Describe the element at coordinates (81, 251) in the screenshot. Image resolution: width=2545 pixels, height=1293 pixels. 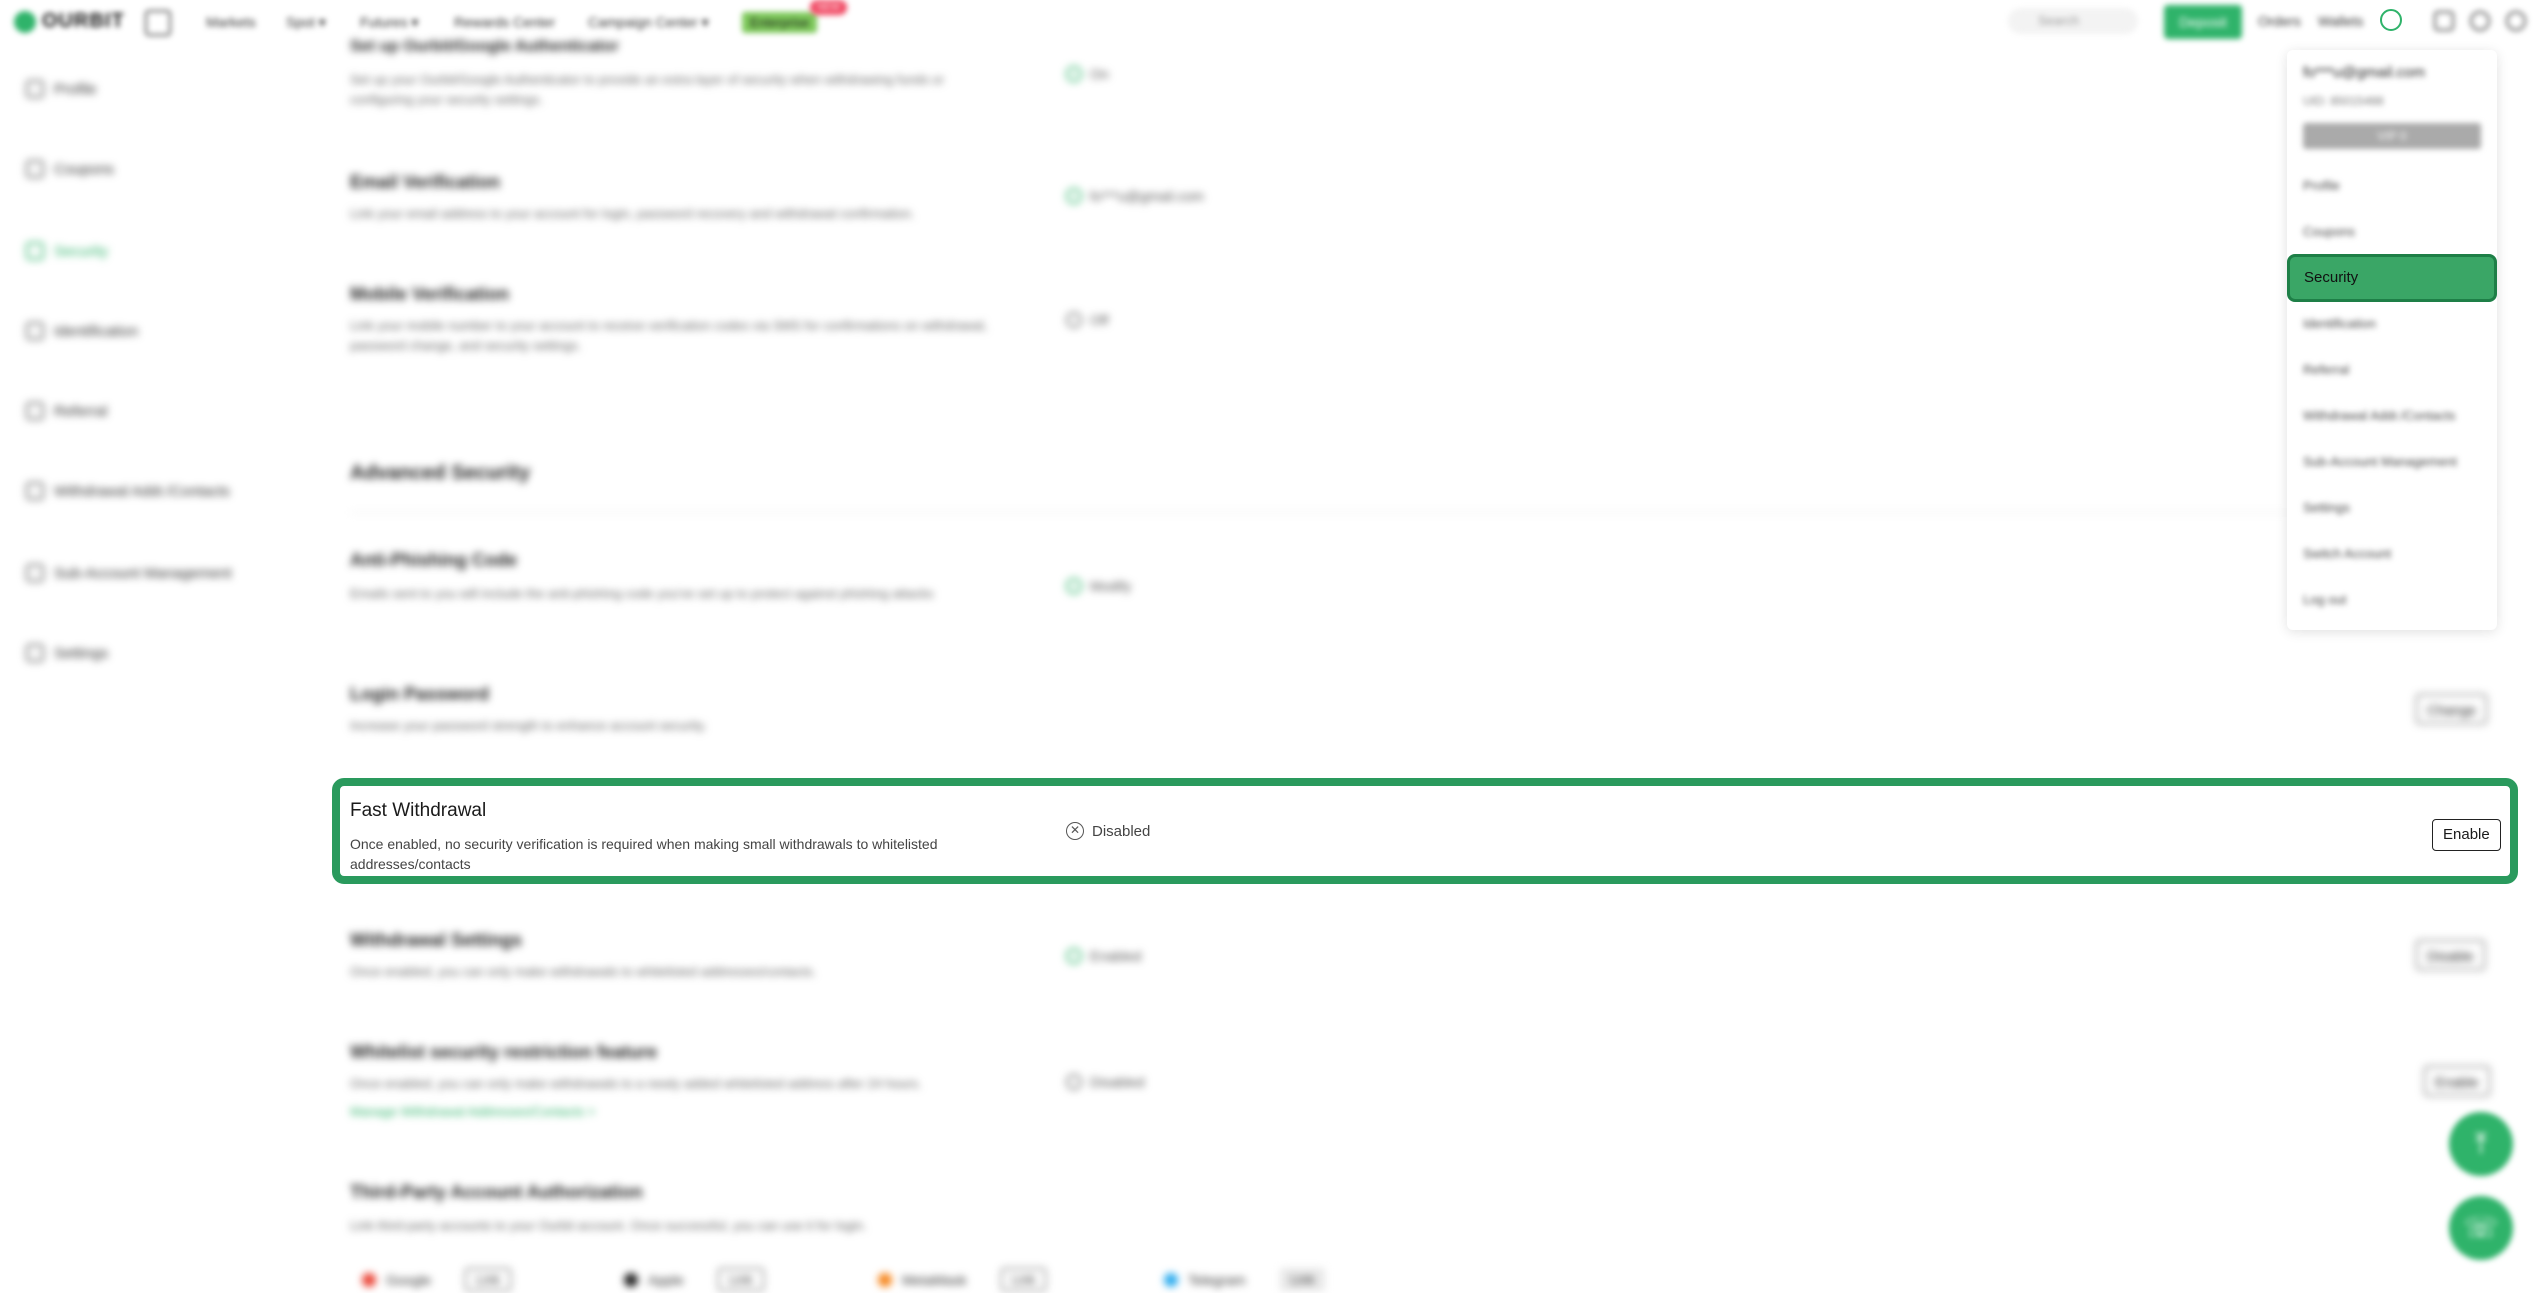
I see `sidebar-item-label: Security` at that location.